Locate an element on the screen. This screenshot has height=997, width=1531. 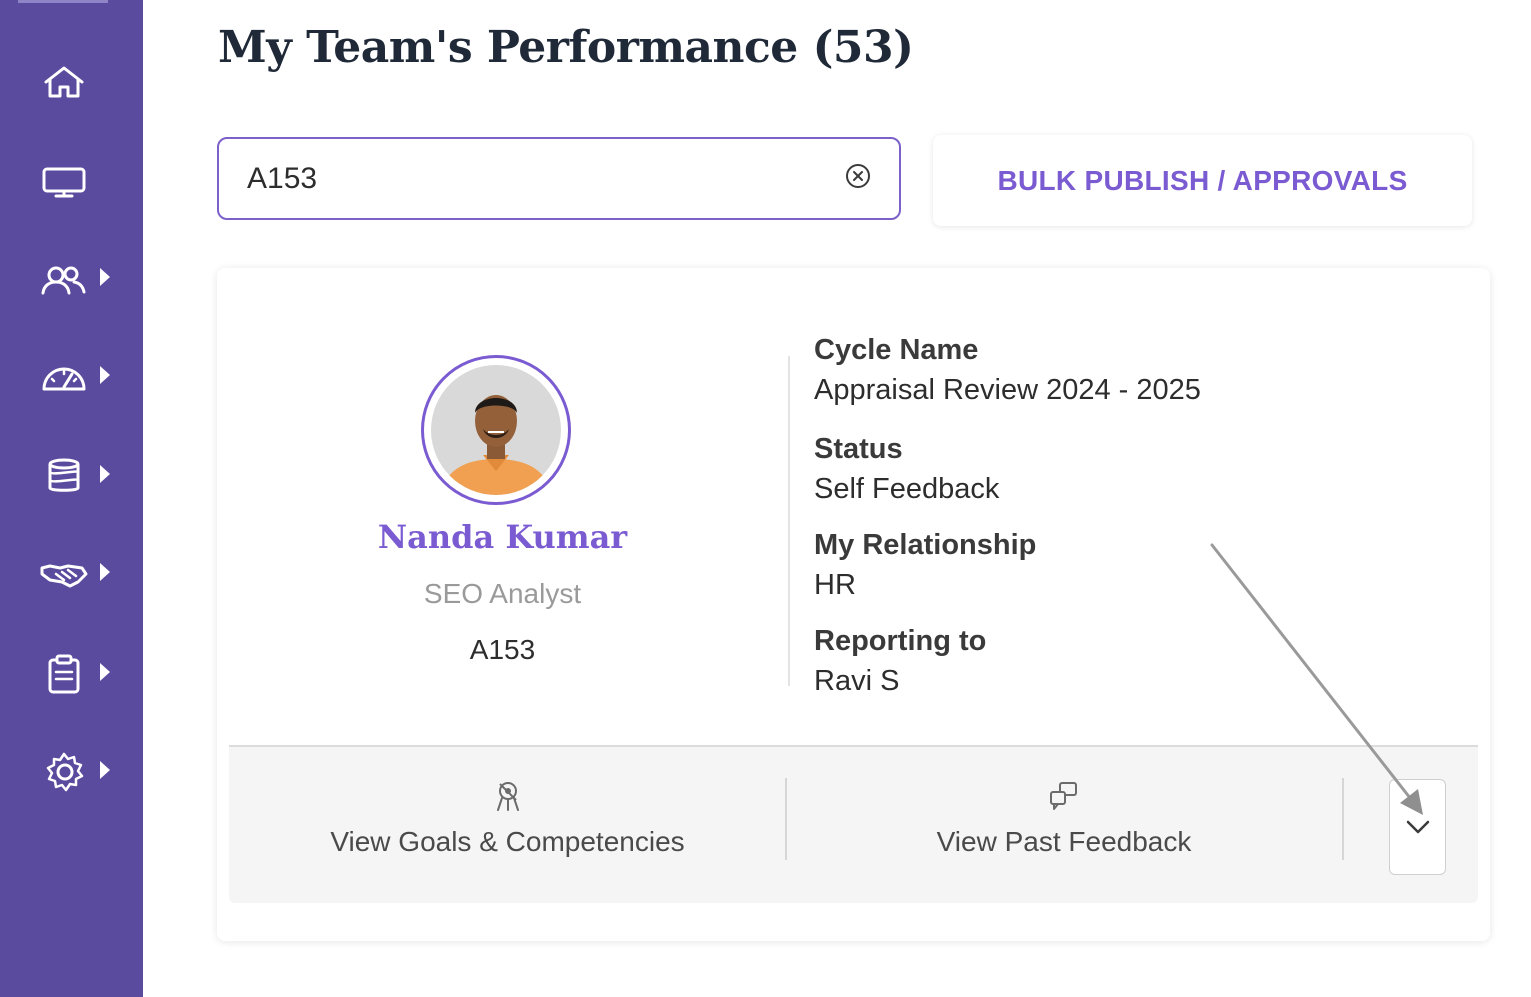
sidebar-item-home is located at coordinates (71, 80).